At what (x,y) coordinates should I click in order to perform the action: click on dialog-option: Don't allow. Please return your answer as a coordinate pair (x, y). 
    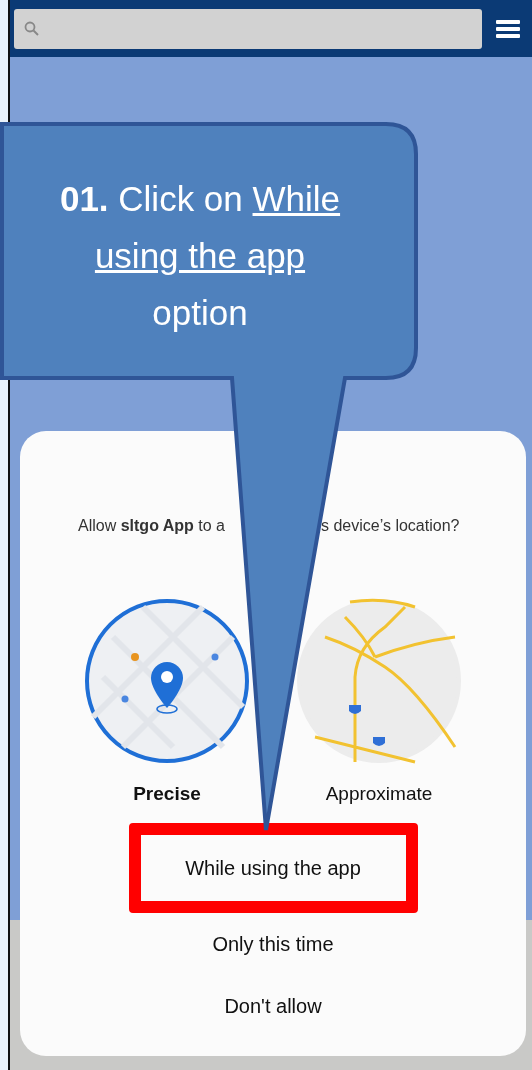
    Looking at the image, I should click on (273, 1006).